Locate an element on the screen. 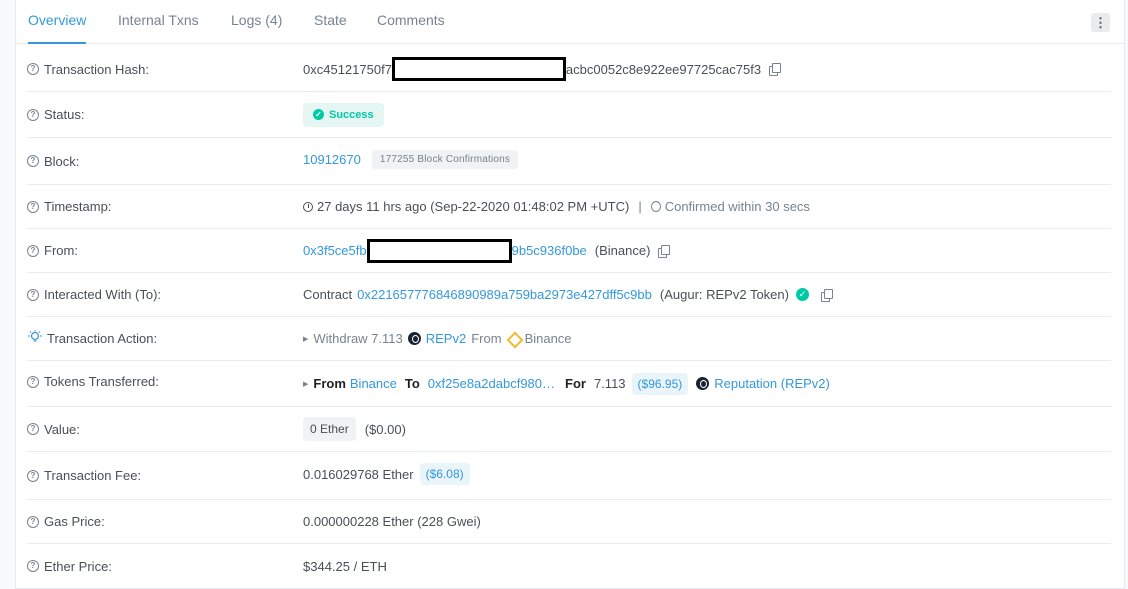  block-number-link: 10912670 is located at coordinates (332, 159).